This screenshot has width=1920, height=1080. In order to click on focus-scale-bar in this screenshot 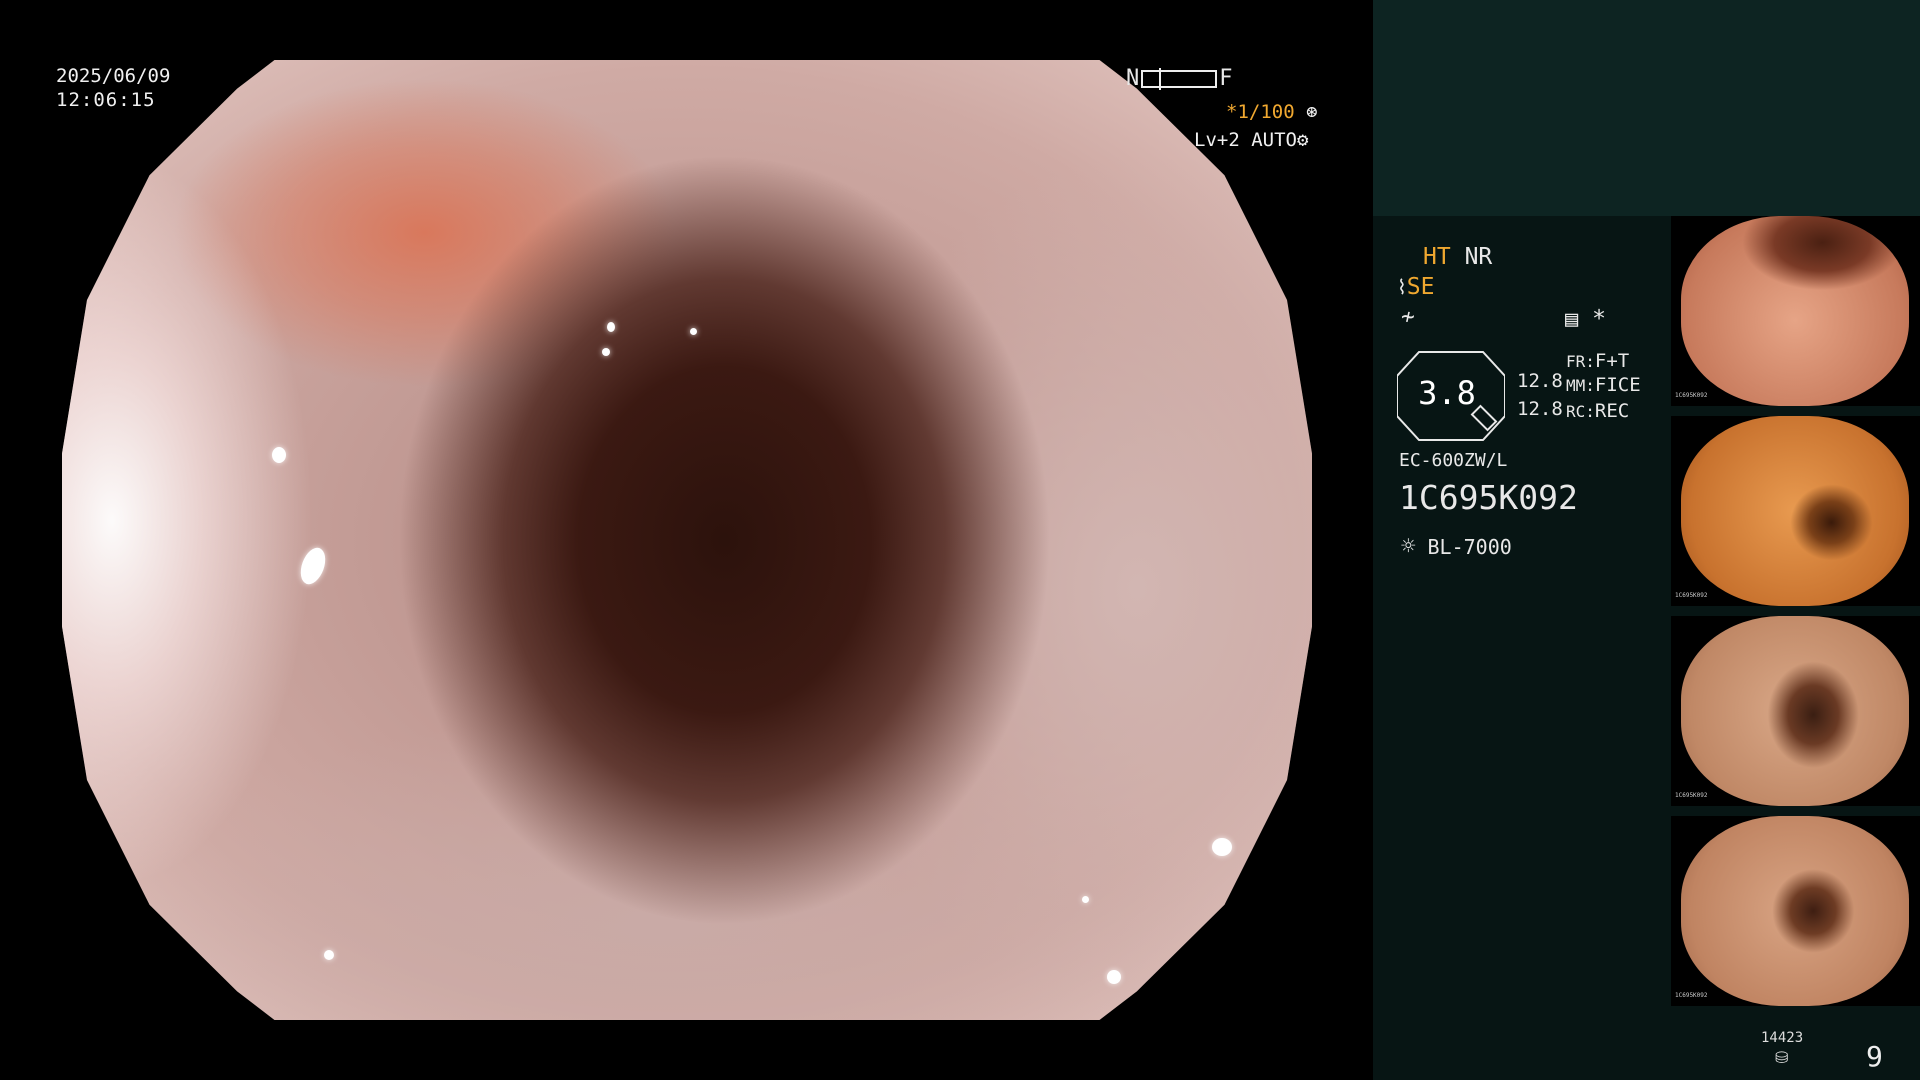, I will do `click(1179, 78)`.